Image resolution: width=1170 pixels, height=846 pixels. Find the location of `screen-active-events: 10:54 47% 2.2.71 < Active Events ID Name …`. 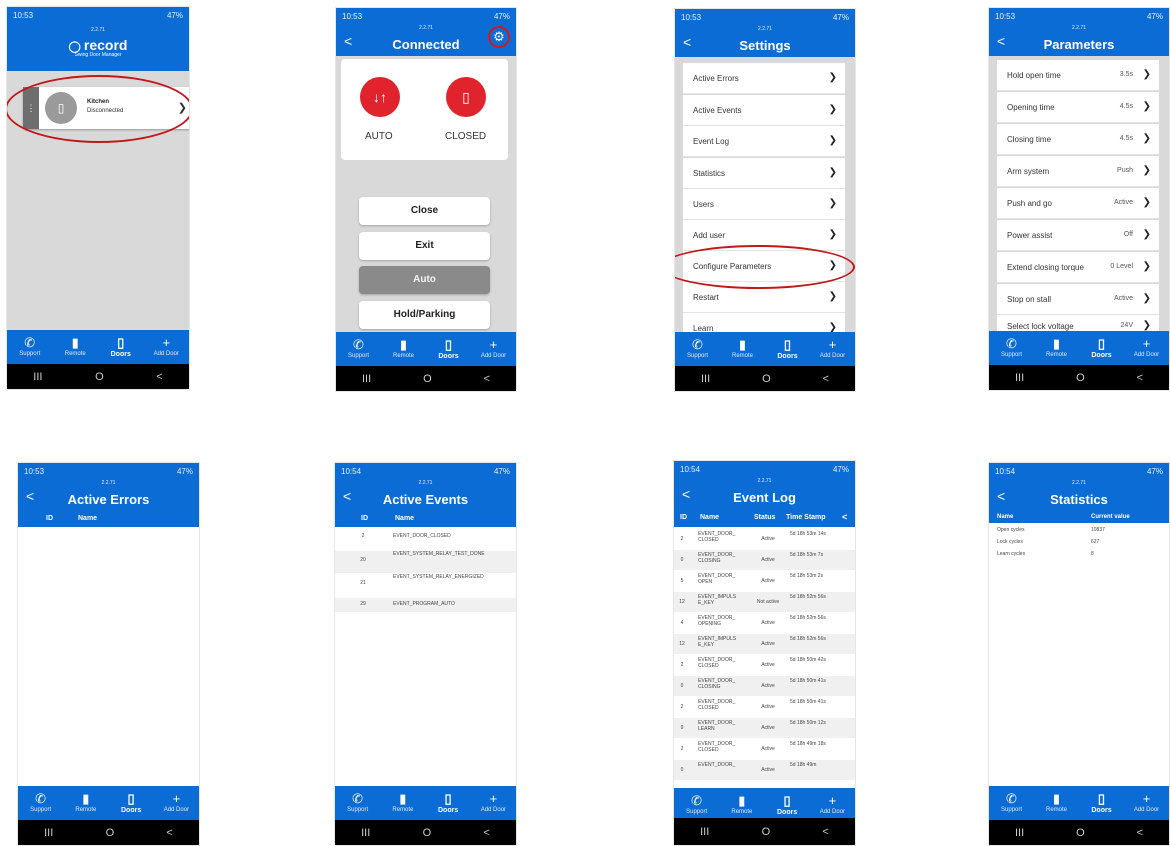

screen-active-events: 10:54 47% 2.2.71 < Active Events ID Name … is located at coordinates (425, 654).